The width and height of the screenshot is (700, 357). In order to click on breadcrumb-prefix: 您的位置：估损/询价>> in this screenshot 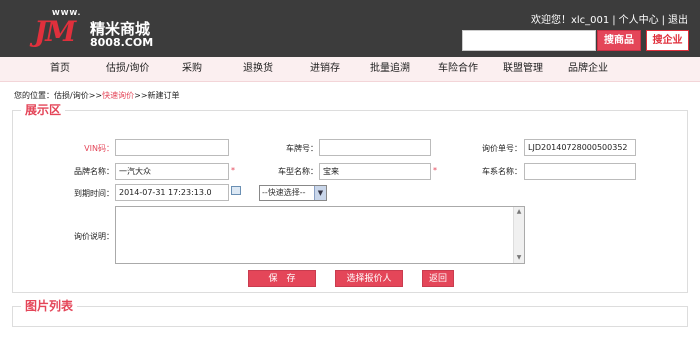, I will do `click(58, 95)`.